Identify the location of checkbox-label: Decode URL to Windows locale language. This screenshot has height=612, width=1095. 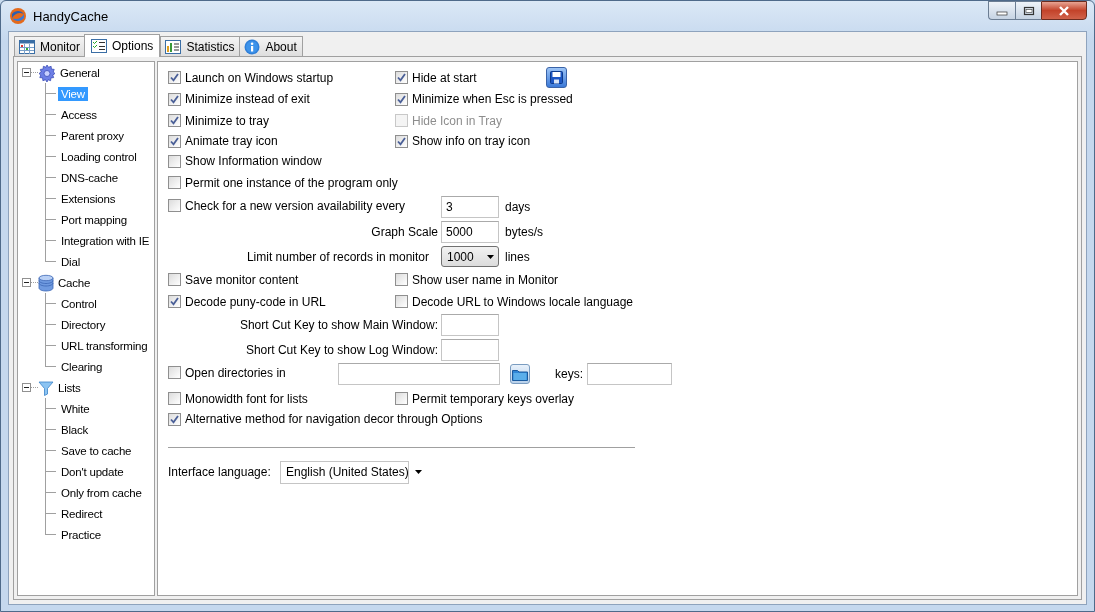
(522, 301).